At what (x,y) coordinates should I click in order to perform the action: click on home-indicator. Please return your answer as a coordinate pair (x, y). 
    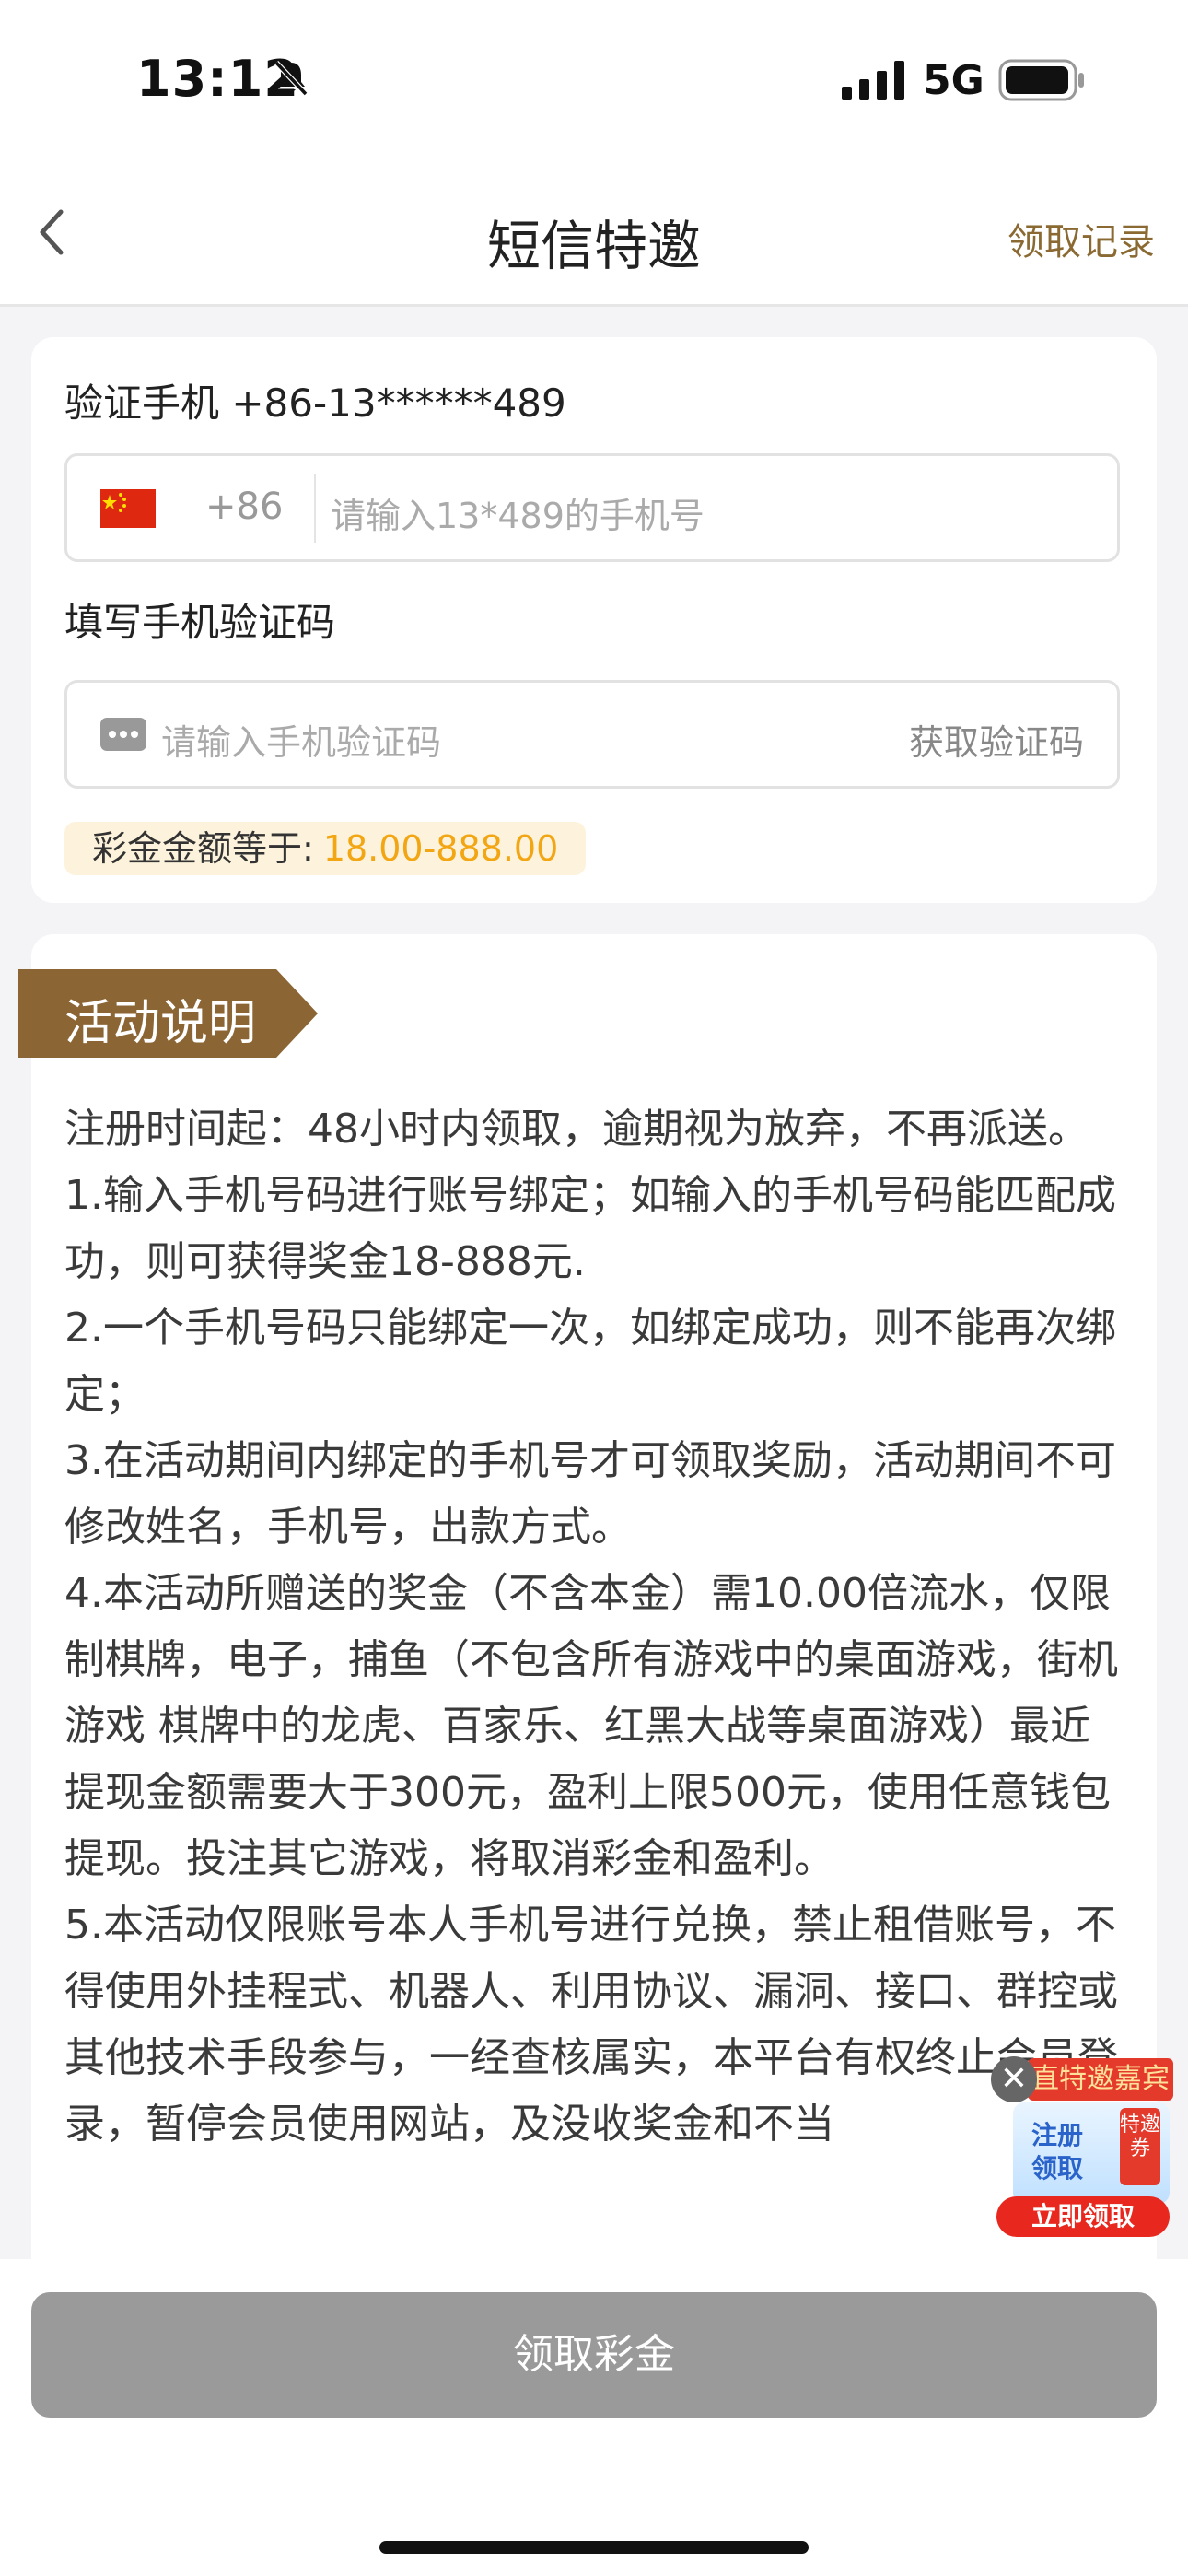
    Looking at the image, I should click on (594, 2547).